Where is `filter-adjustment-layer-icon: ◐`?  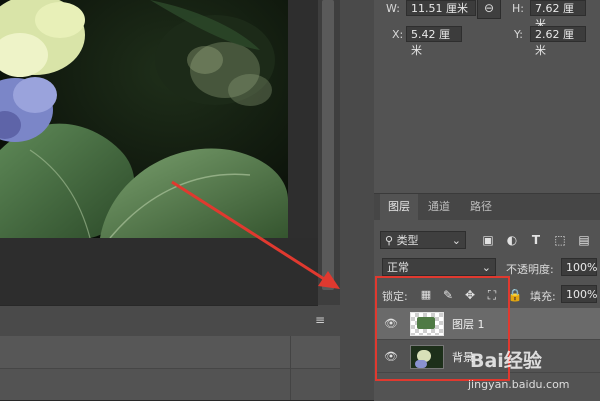
filter-adjustment-layer-icon: ◐ is located at coordinates (512, 240).